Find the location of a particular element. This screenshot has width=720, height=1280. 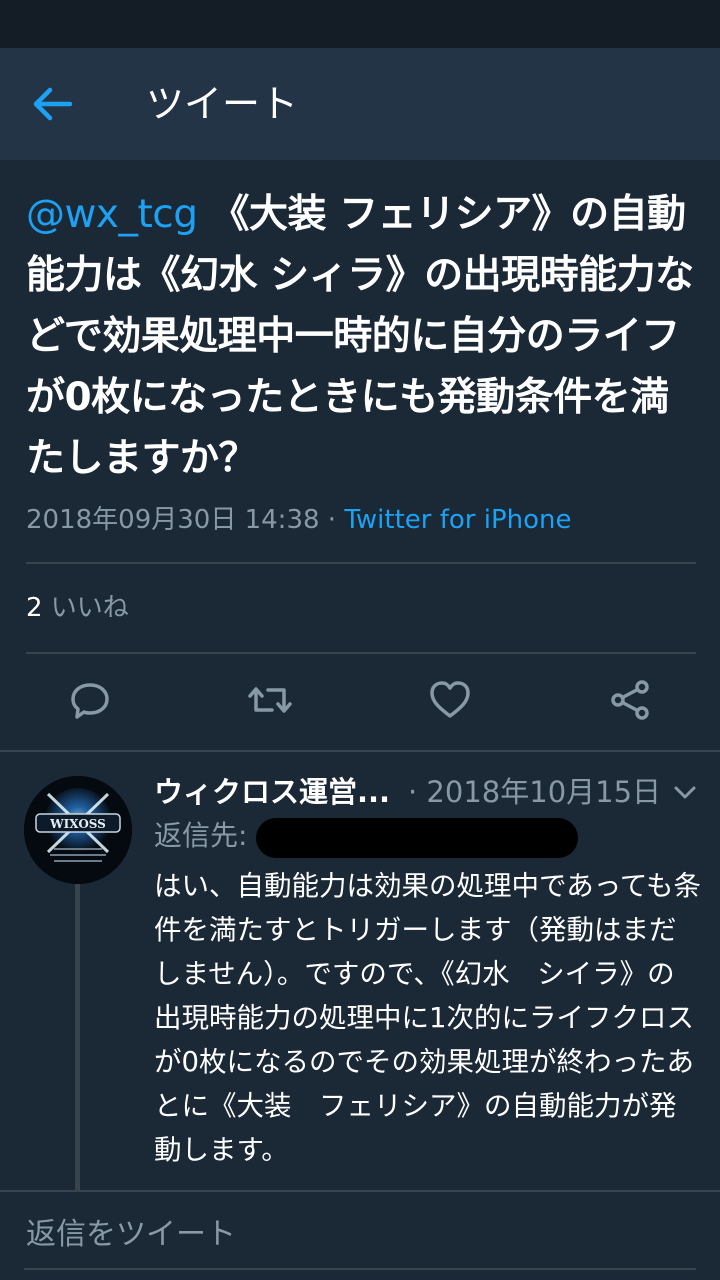

likes-stat: 2 いいね is located at coordinates (77, 608).